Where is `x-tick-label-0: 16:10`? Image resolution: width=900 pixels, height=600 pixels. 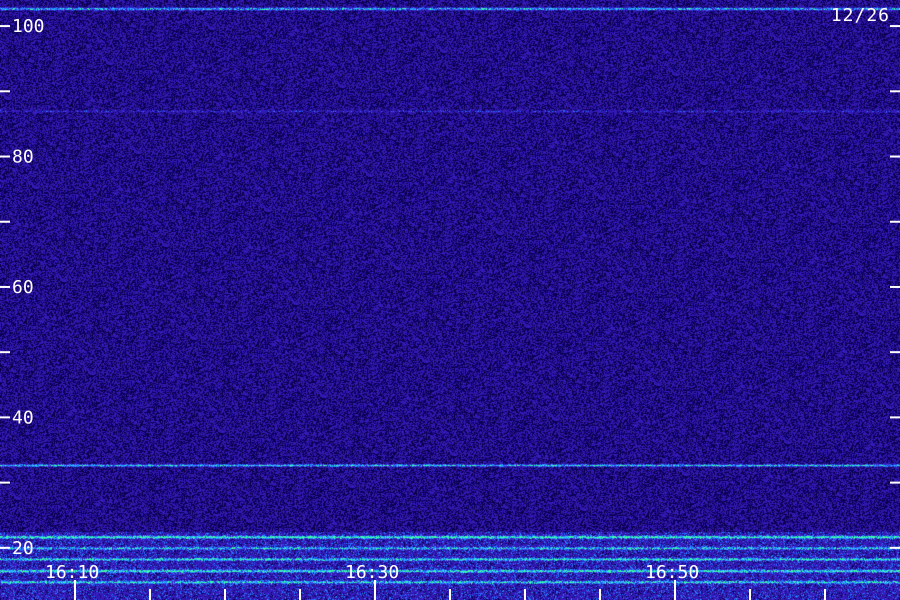 x-tick-label-0: 16:10 is located at coordinates (72, 572).